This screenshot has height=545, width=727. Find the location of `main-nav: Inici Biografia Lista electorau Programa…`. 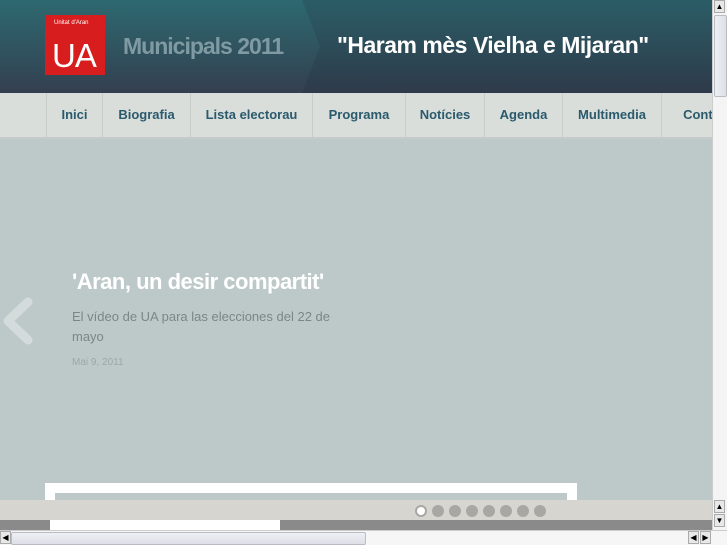

main-nav: Inici Biografia Lista electorau Programa… is located at coordinates (356, 116).